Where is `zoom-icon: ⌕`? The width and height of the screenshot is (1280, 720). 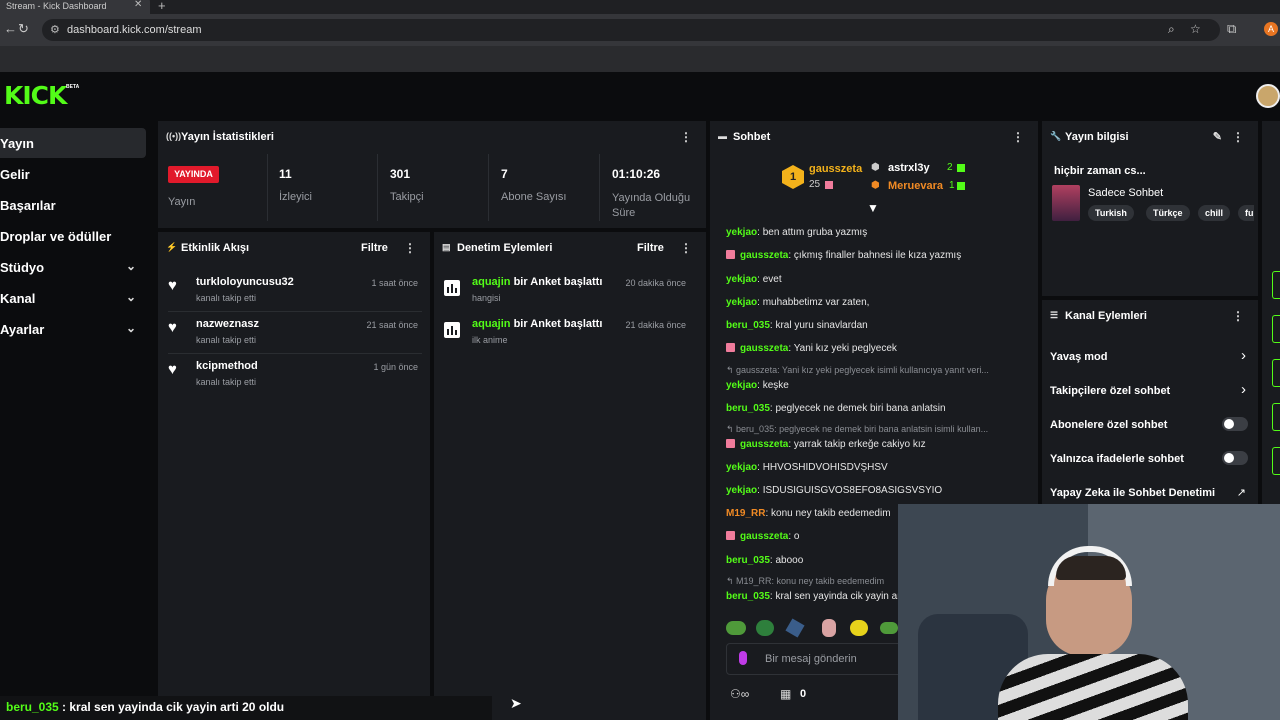
zoom-icon: ⌕ is located at coordinates (1171, 29).